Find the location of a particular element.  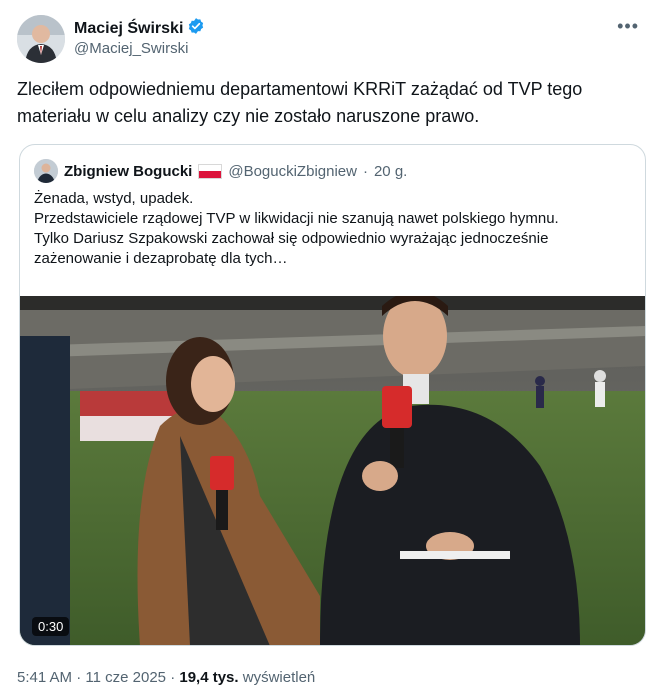

author-name: Maciej Świrski is located at coordinates (128, 29).